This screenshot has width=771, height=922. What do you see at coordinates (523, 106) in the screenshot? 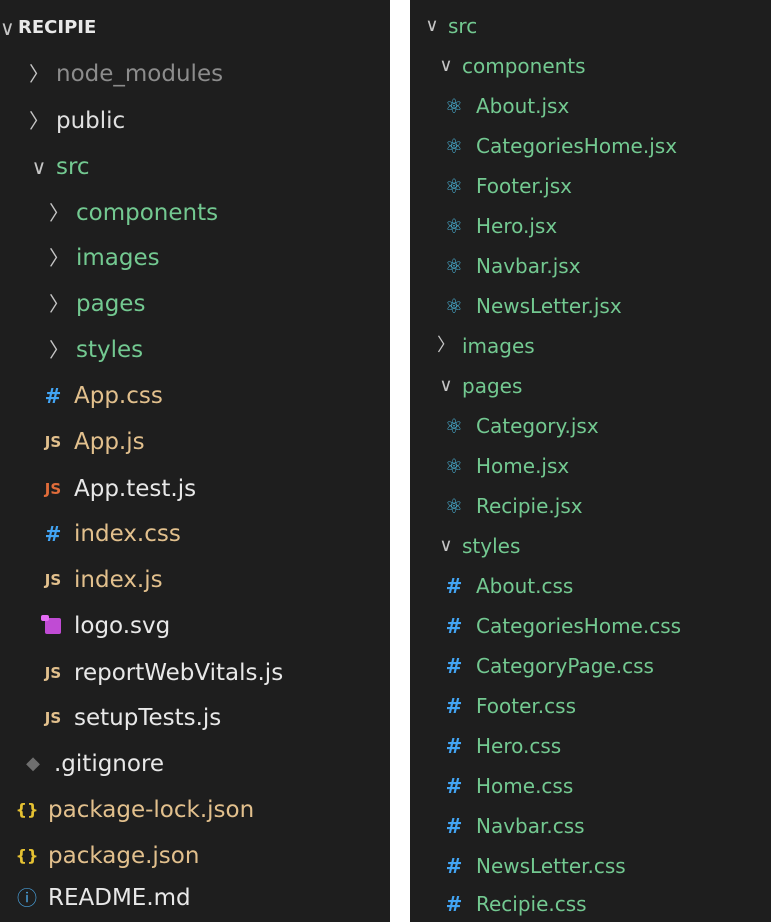
I see `tree-item-label: About.jsx` at bounding box center [523, 106].